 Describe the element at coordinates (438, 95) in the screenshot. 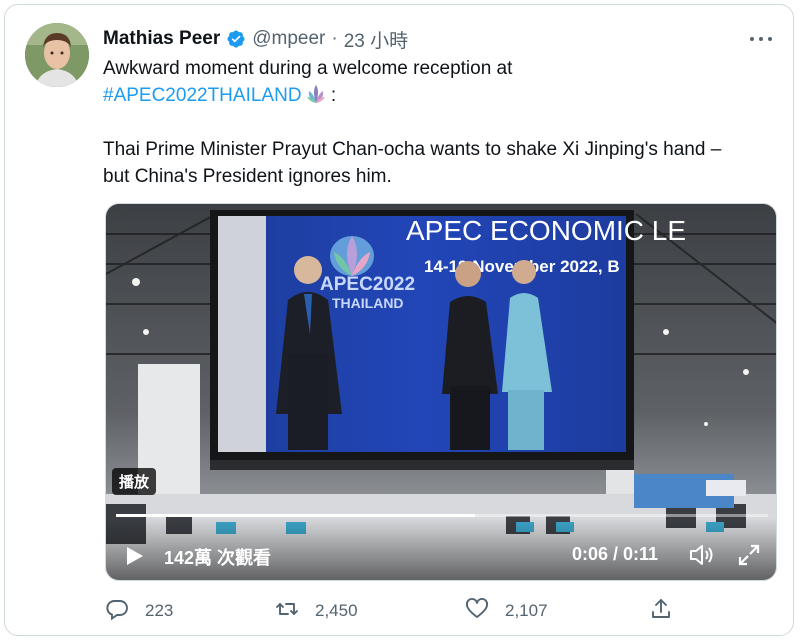

I see `tweet-line-2: #APEC2022THAILAND :` at that location.